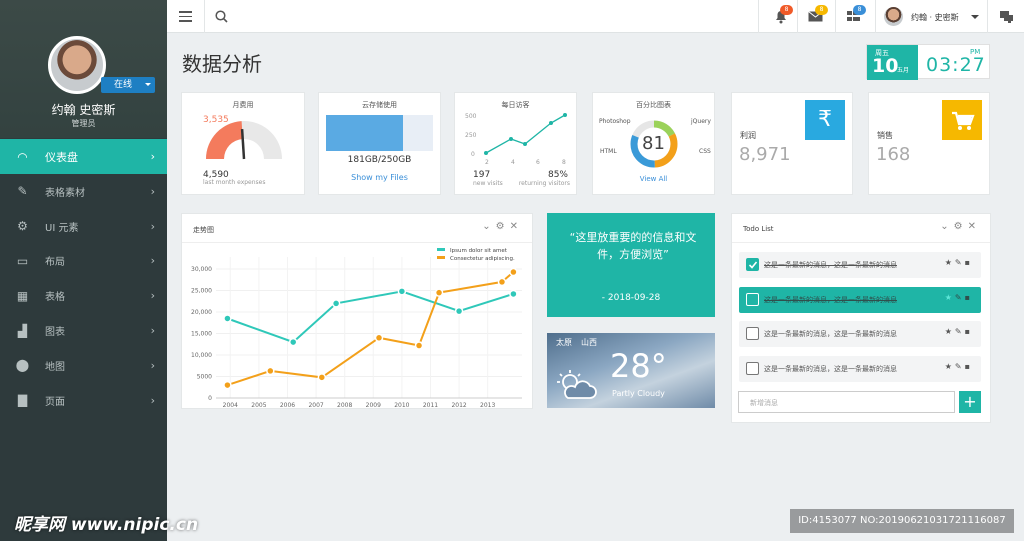 This screenshot has width=1024, height=541. Describe the element at coordinates (488, 183) in the screenshot. I see `new-visits-label: new visits` at that location.